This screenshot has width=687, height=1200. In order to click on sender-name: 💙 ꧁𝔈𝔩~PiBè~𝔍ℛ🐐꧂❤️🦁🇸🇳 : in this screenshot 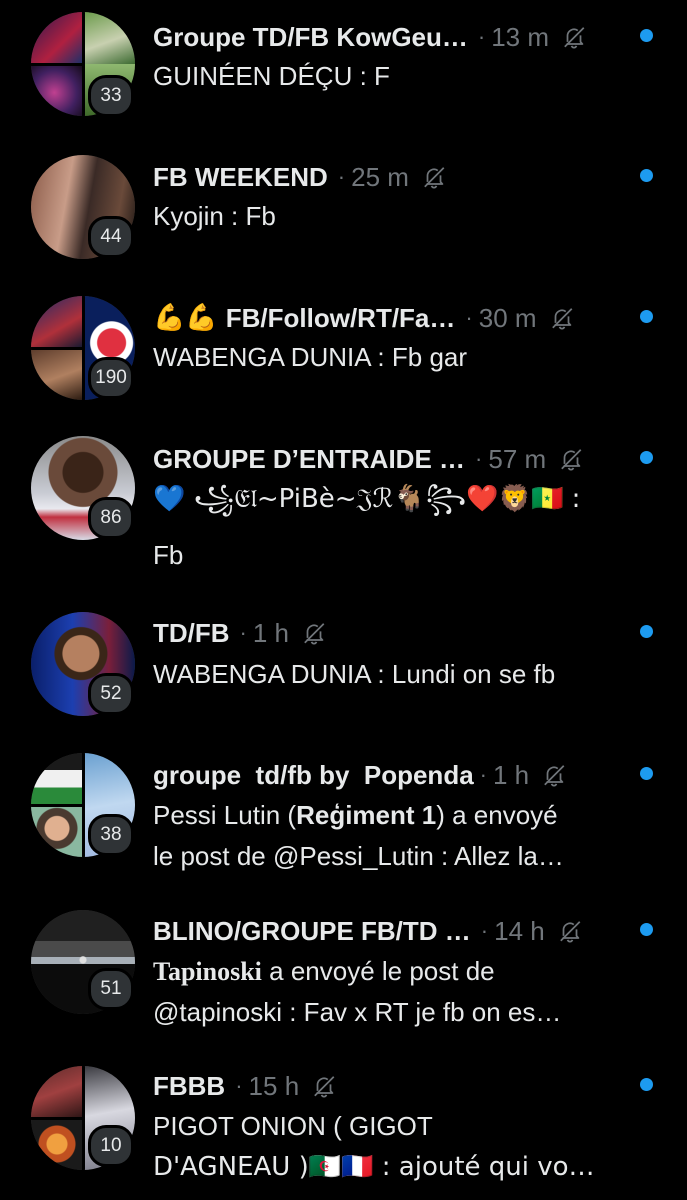, I will do `click(367, 499)`.